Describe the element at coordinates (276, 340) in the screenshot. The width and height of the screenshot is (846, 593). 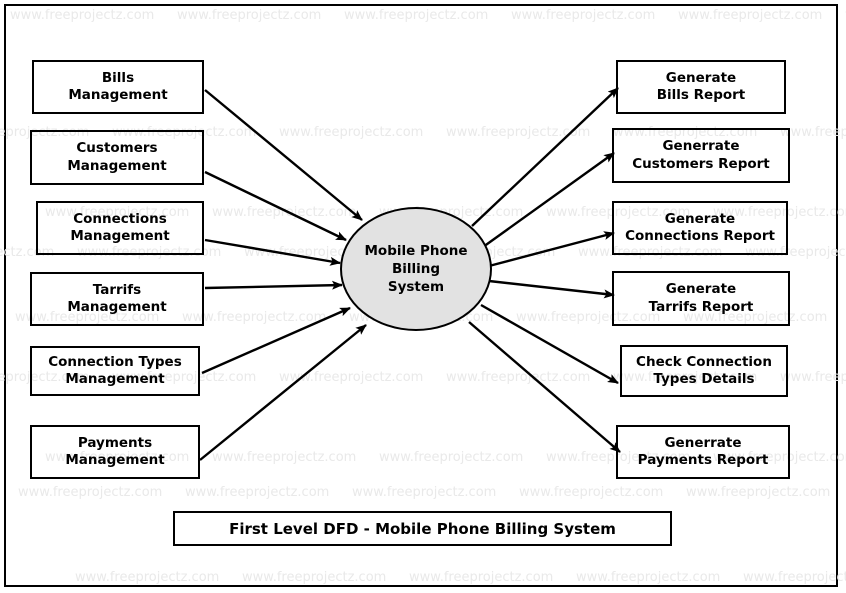
I see `flow-connection-types-to-process` at that location.